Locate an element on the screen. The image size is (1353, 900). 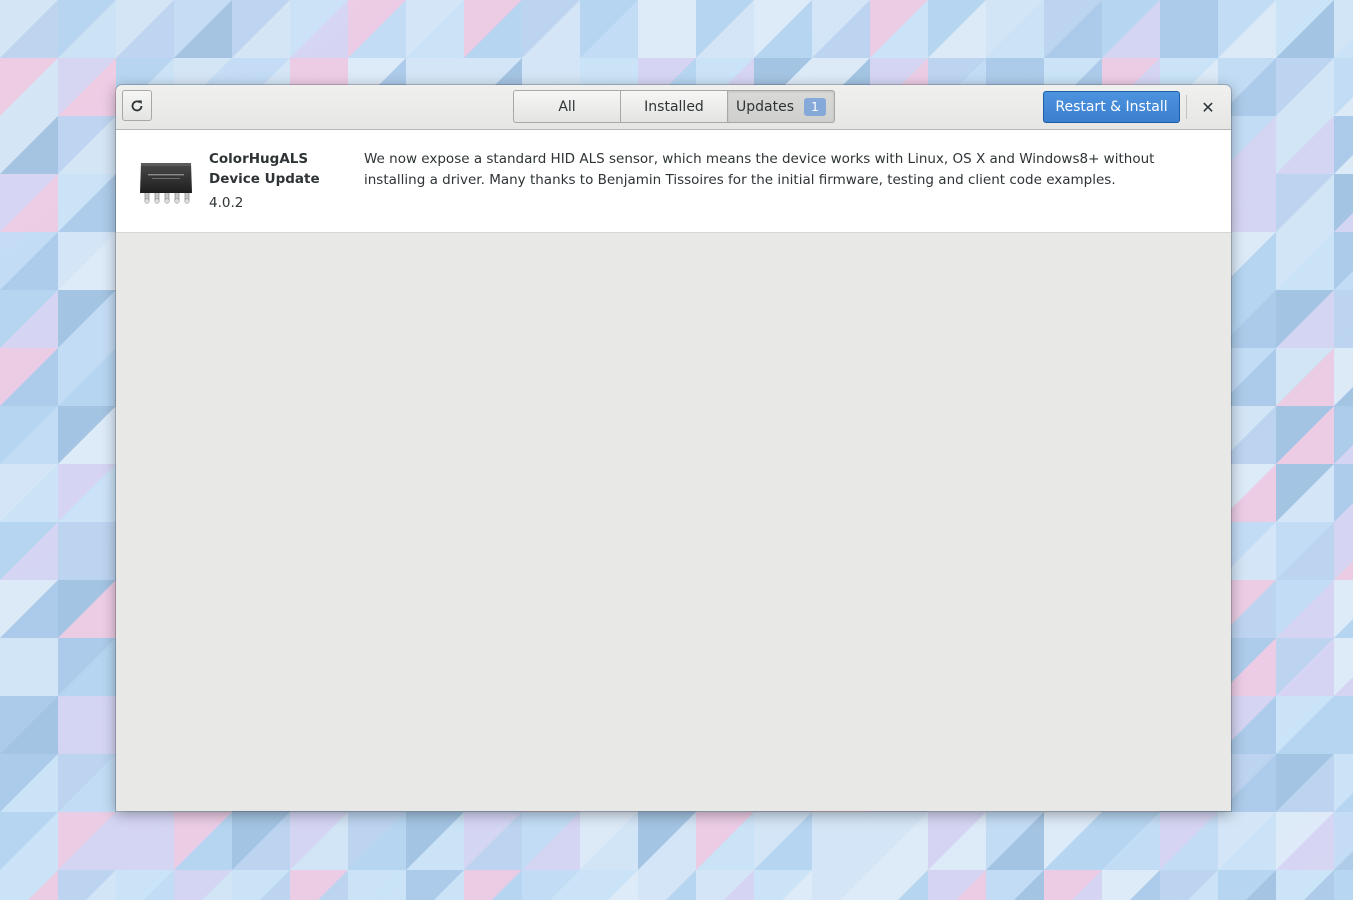
updates-count-badge: 1 is located at coordinates (815, 106).